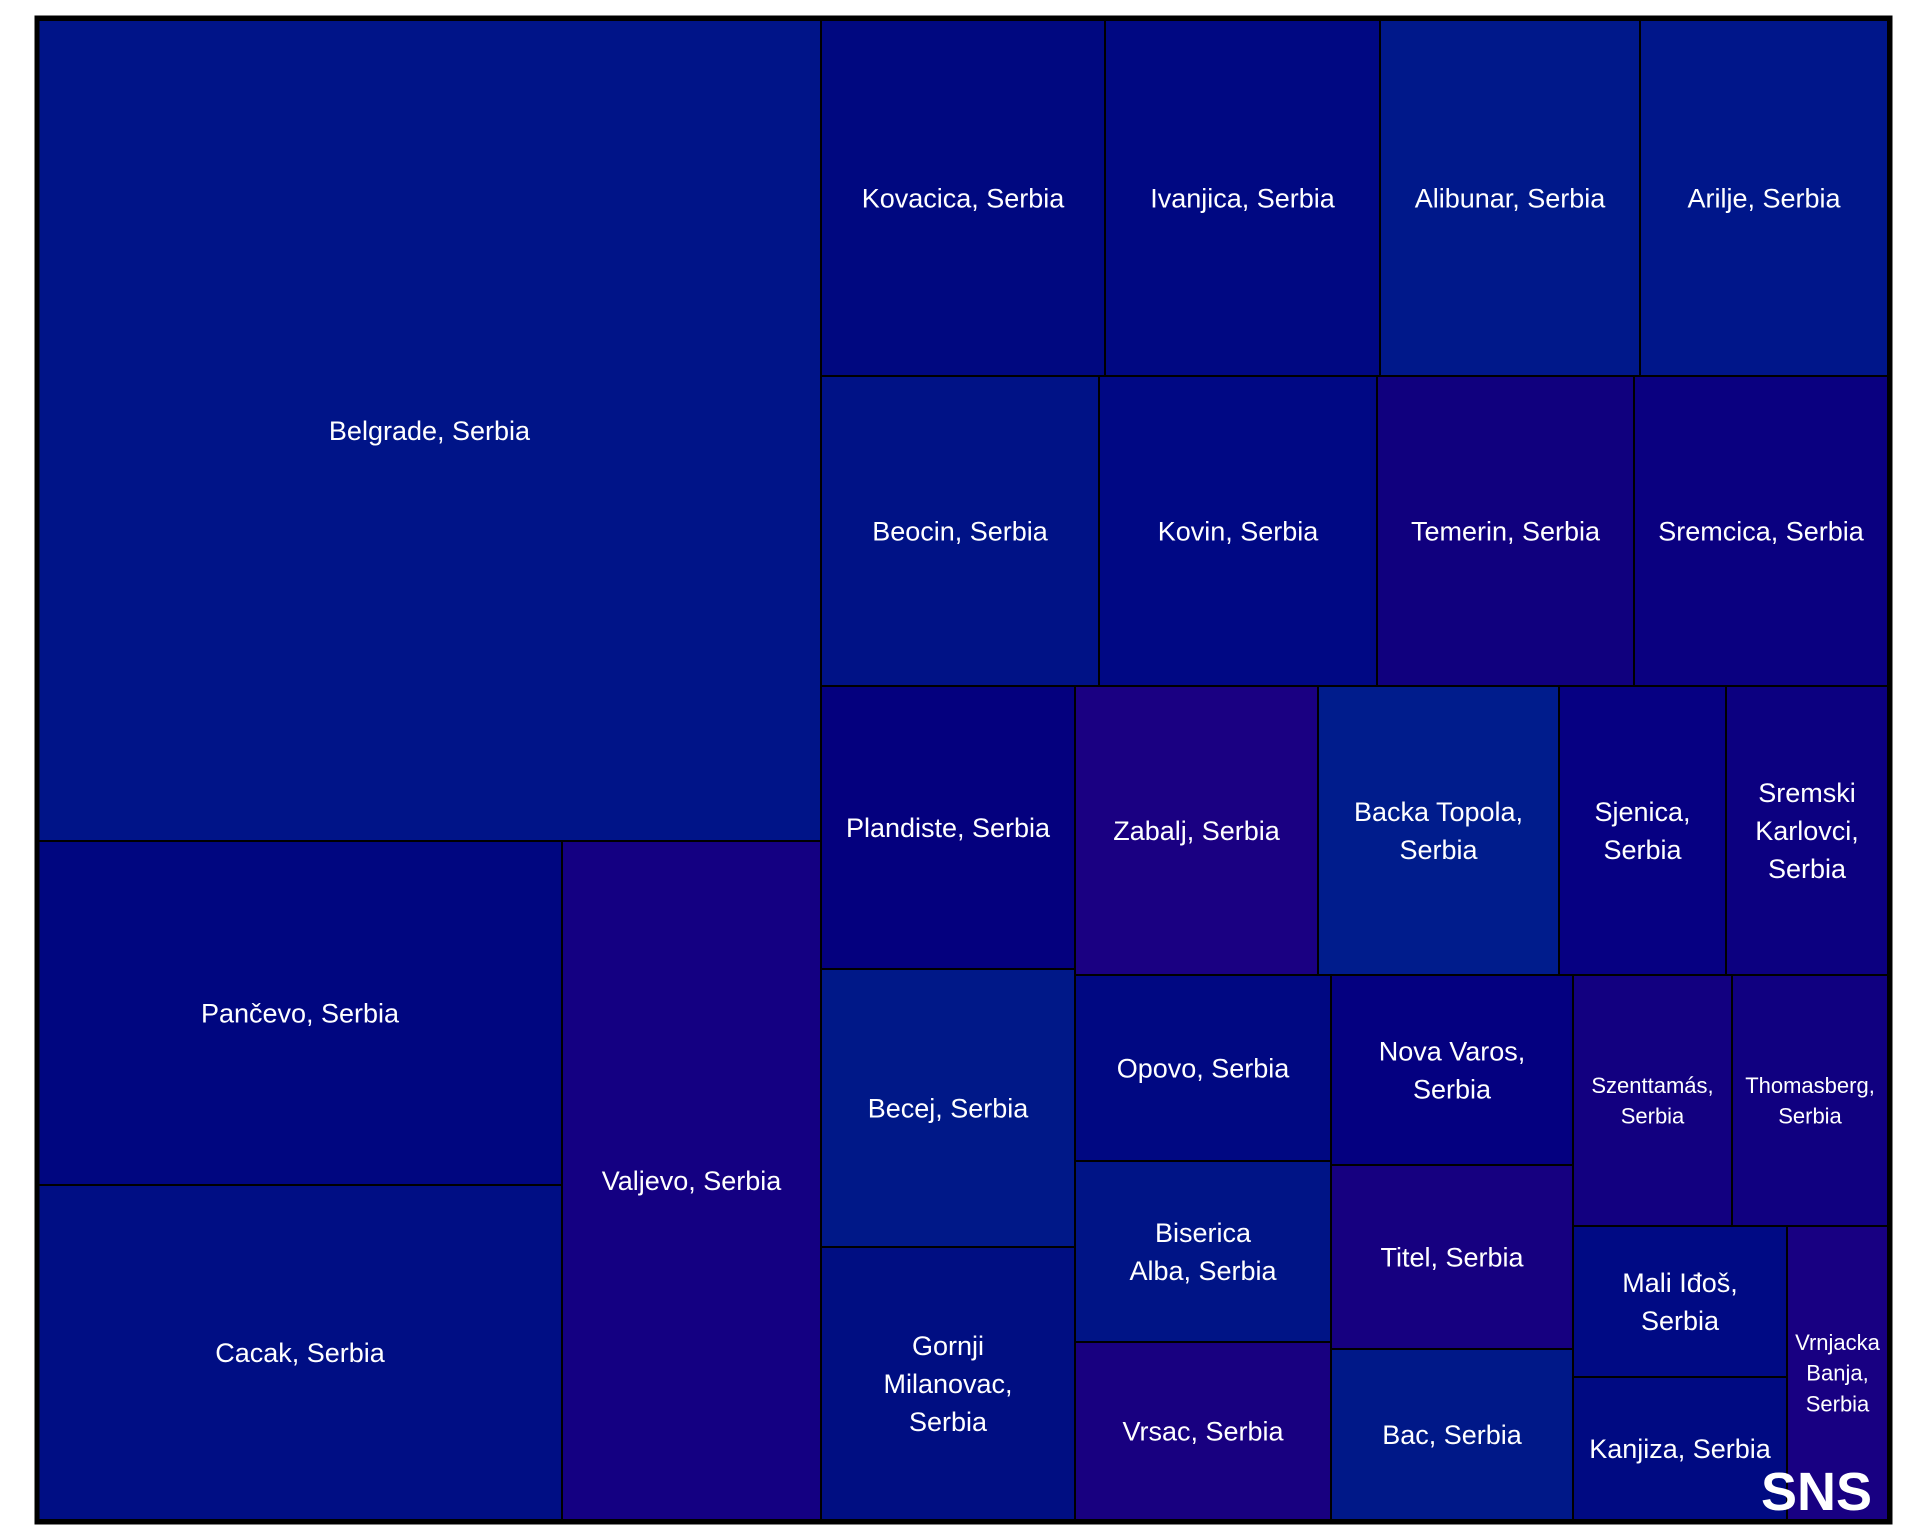 Image resolution: width=1920 pixels, height=1536 pixels. I want to click on treemap-rect-backa-topola-serbia, so click(1438, 830).